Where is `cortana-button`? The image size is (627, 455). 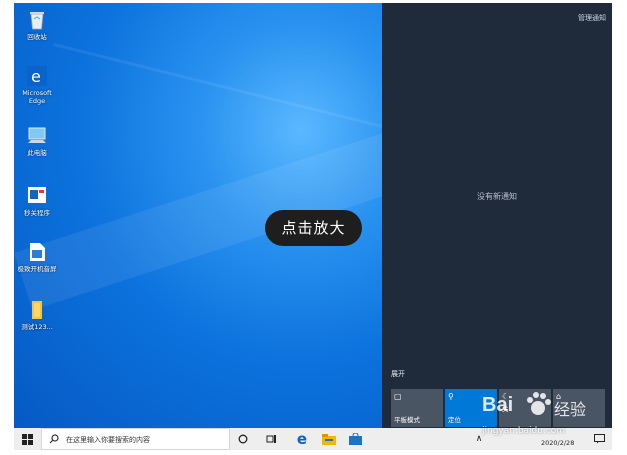 cortana-button is located at coordinates (243, 439).